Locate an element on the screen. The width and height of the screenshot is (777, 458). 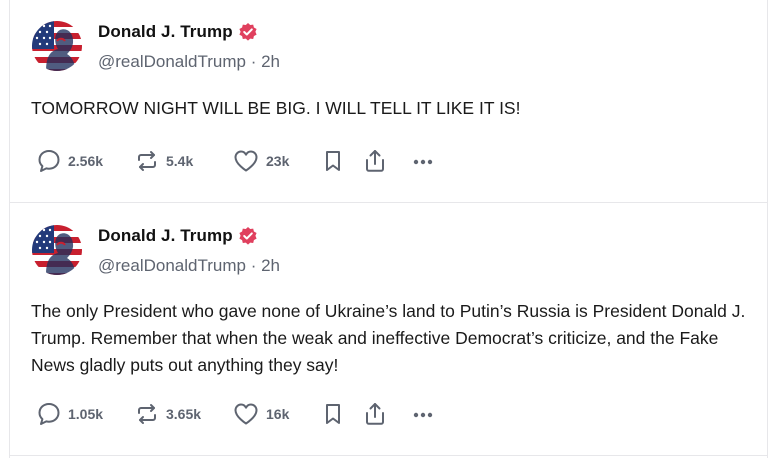
reply-button: 1.05k is located at coordinates (85, 414).